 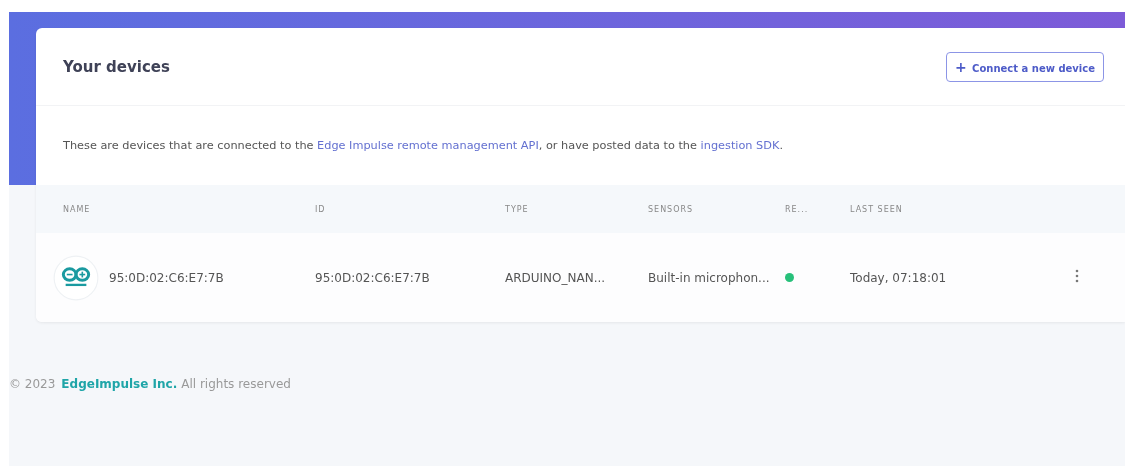 What do you see at coordinates (671, 209) in the screenshot?
I see `column-header: SENSORS` at bounding box center [671, 209].